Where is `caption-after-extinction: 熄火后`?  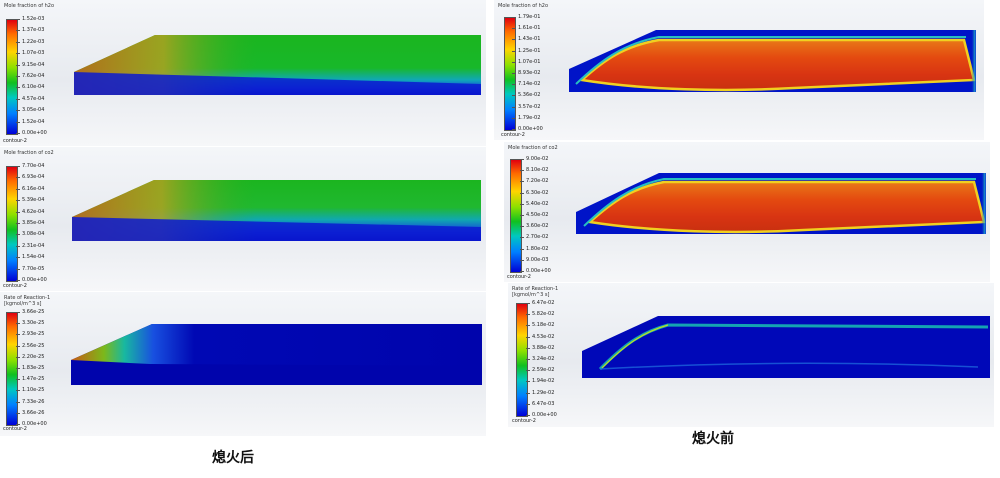
caption-after-extinction: 熄火后 is located at coordinates (233, 458).